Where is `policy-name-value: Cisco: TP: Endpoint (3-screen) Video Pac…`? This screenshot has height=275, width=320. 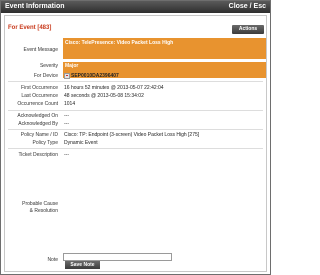 policy-name-value: Cisco: TP: Endpoint (3-screen) Video Pac… is located at coordinates (132, 135).